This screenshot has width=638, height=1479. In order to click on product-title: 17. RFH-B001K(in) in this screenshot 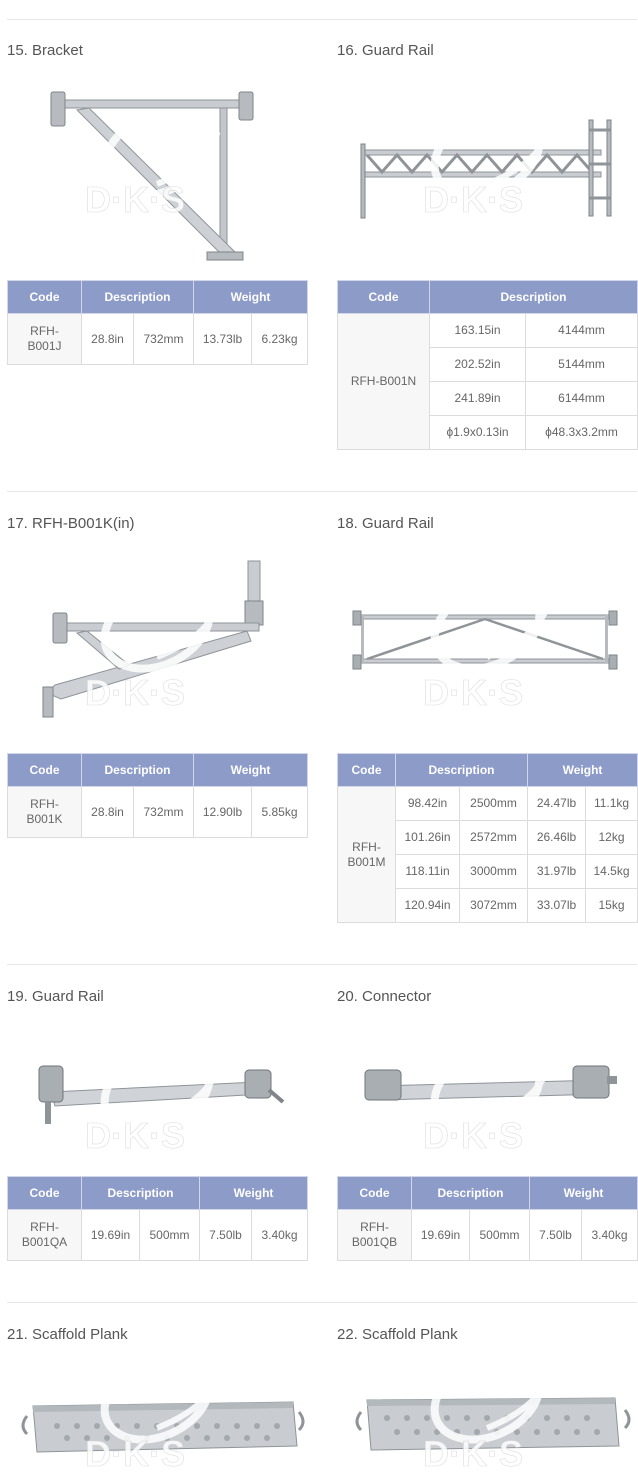, I will do `click(71, 523)`.